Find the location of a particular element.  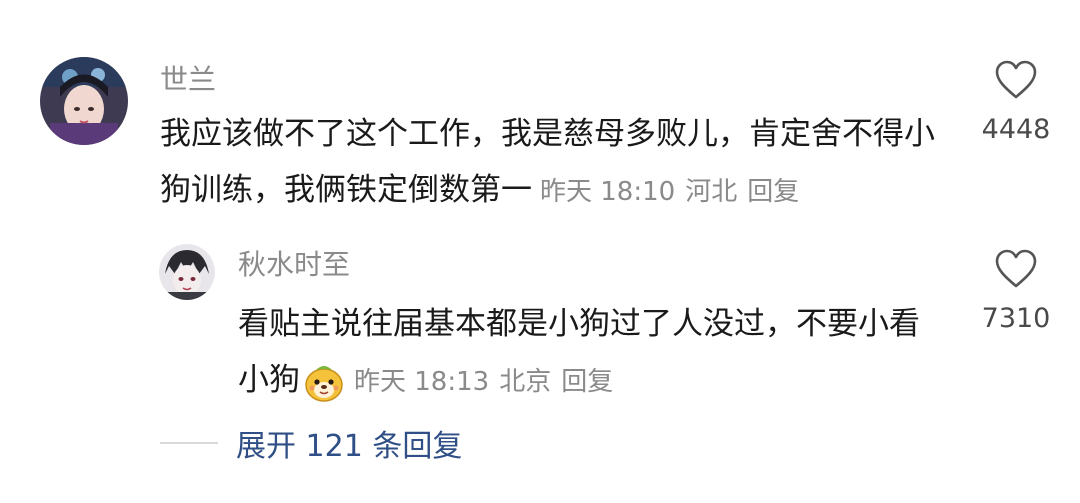

comment-time: 昨天 18:10 is located at coordinates (608, 192).